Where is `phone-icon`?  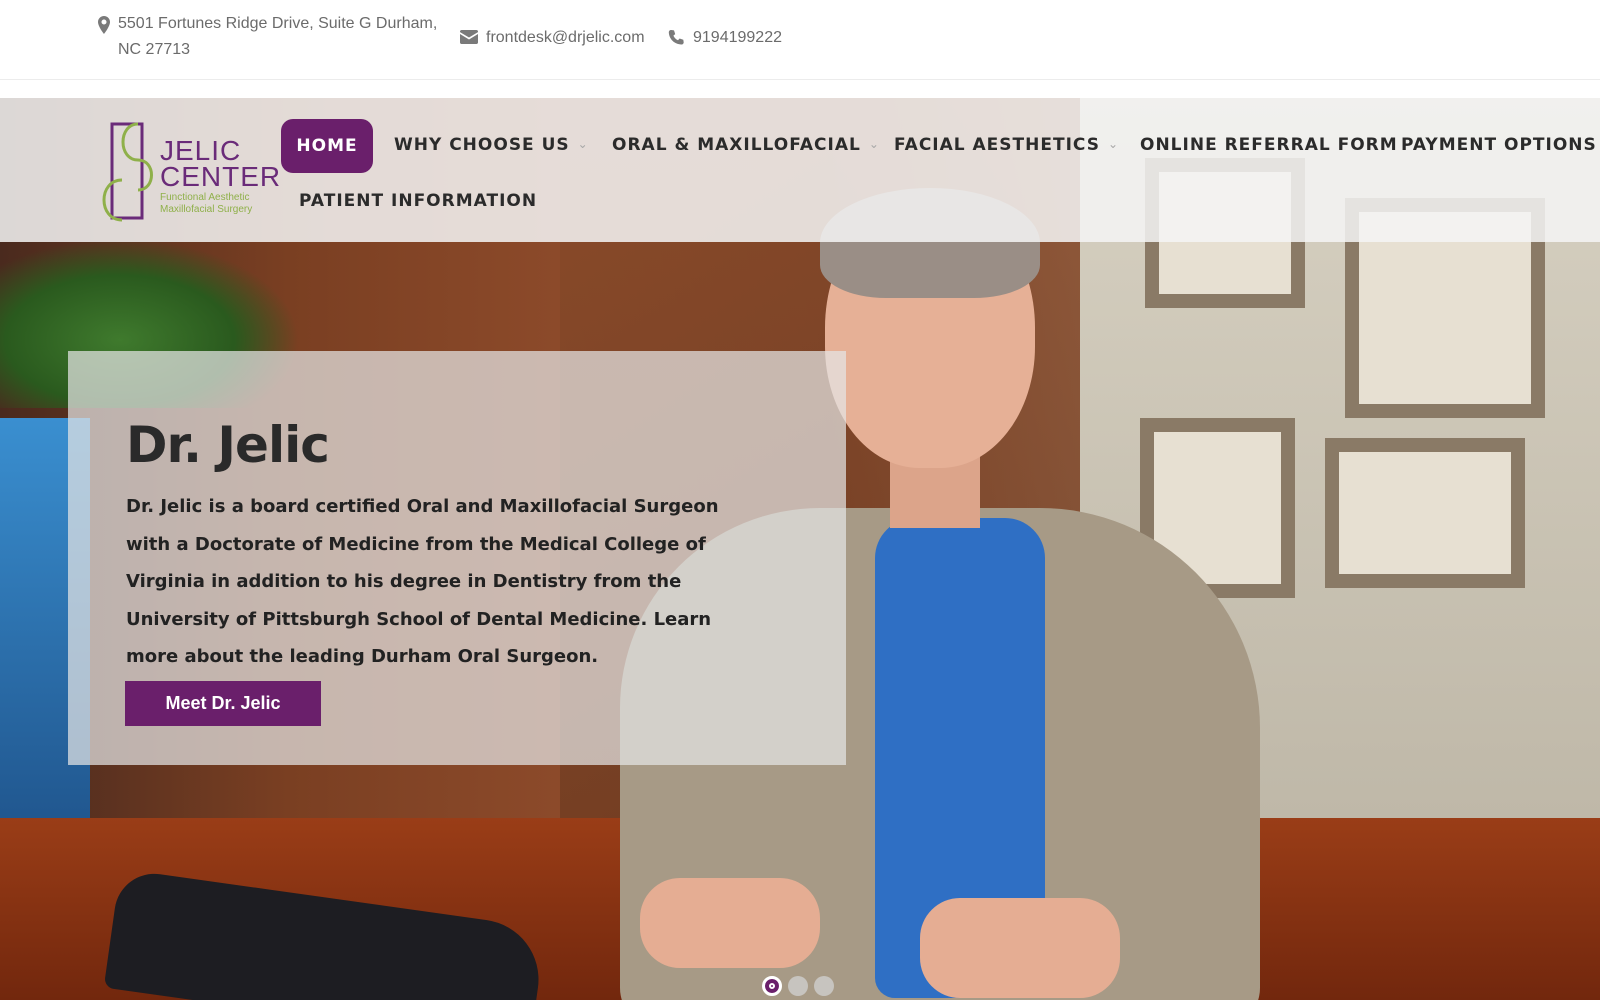 phone-icon is located at coordinates (676, 37).